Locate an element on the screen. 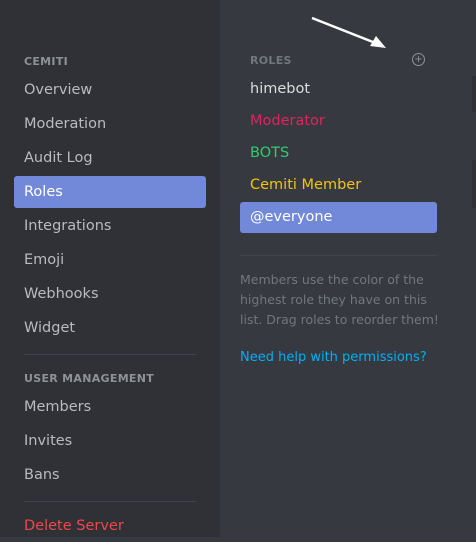 This screenshot has width=476, height=542. sidebar-item-invites: Invites is located at coordinates (110, 441).